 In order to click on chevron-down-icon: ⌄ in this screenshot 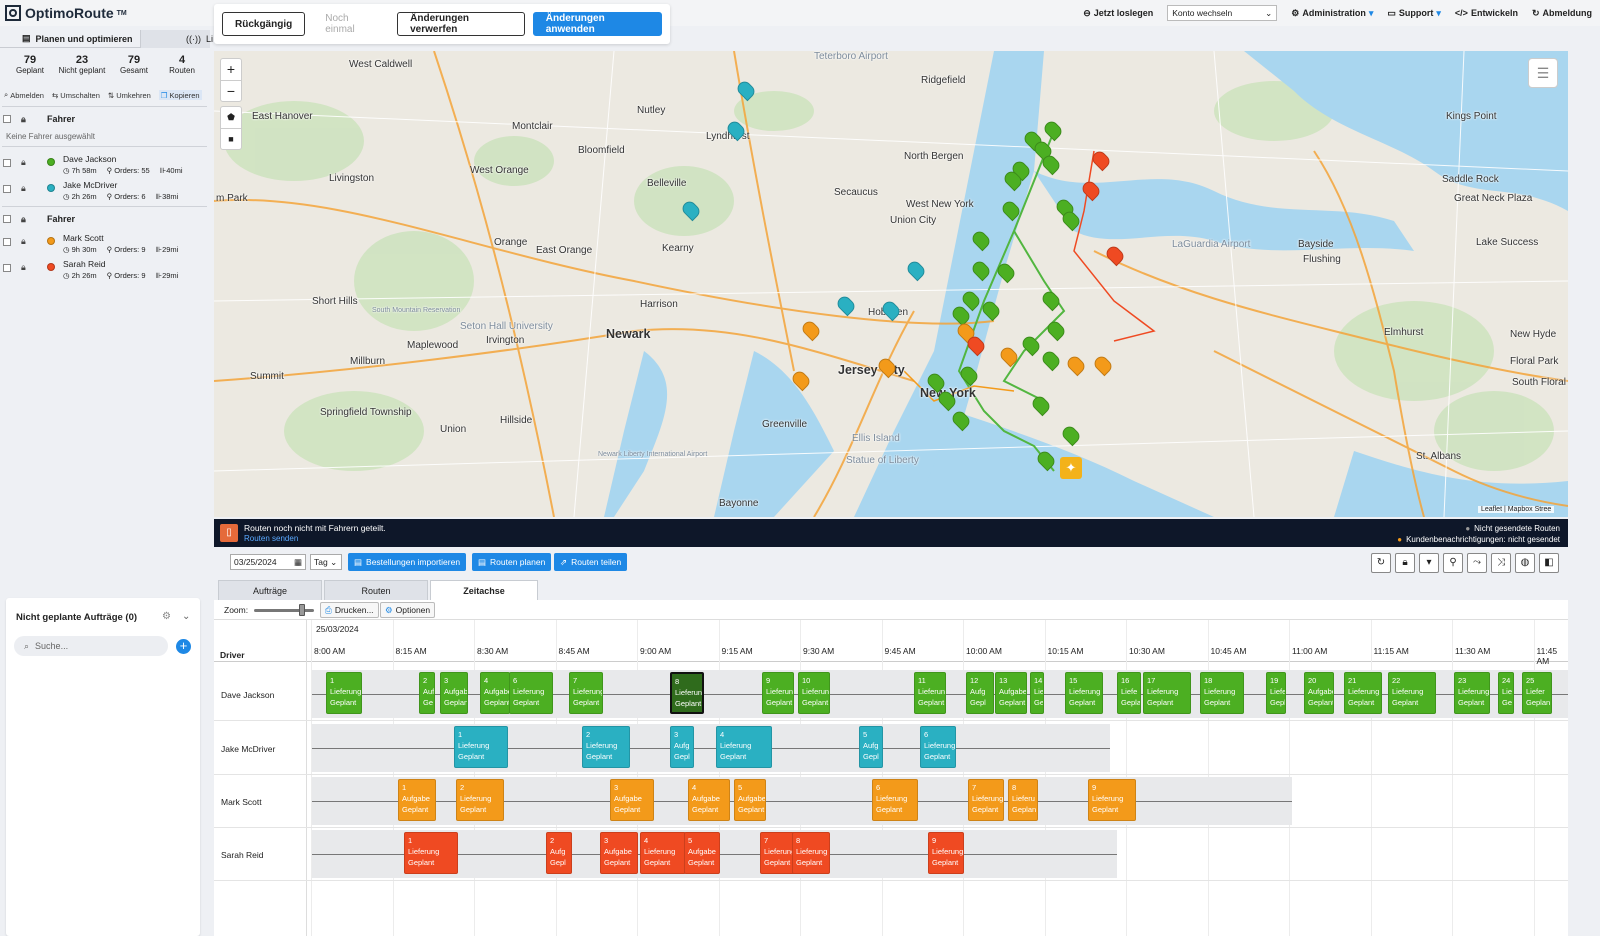, I will do `click(186, 616)`.